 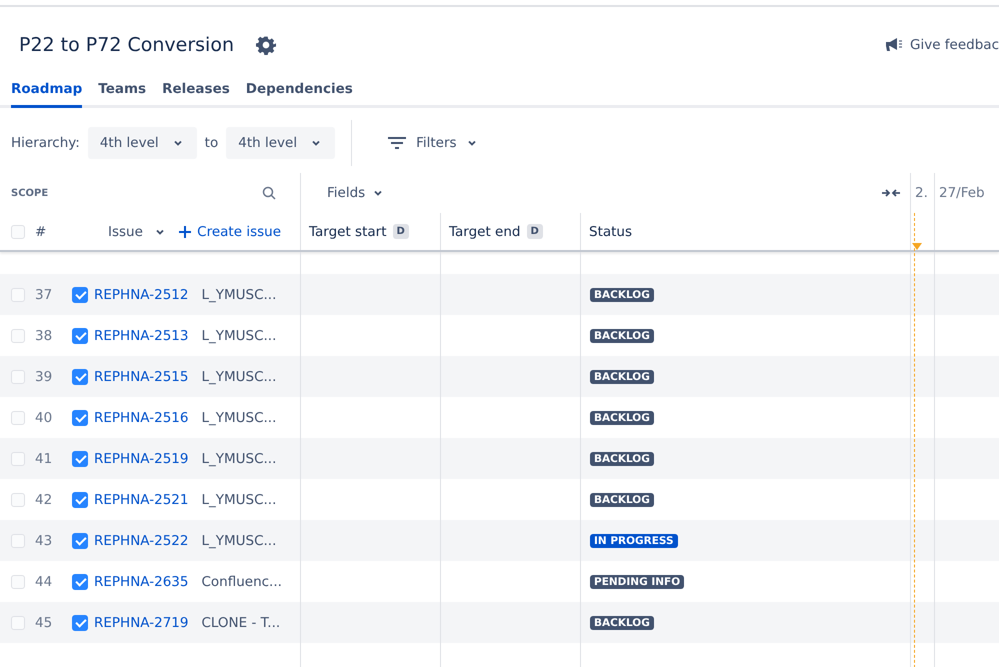 I want to click on issue-key-link: REPHNA-2521, so click(x=141, y=500).